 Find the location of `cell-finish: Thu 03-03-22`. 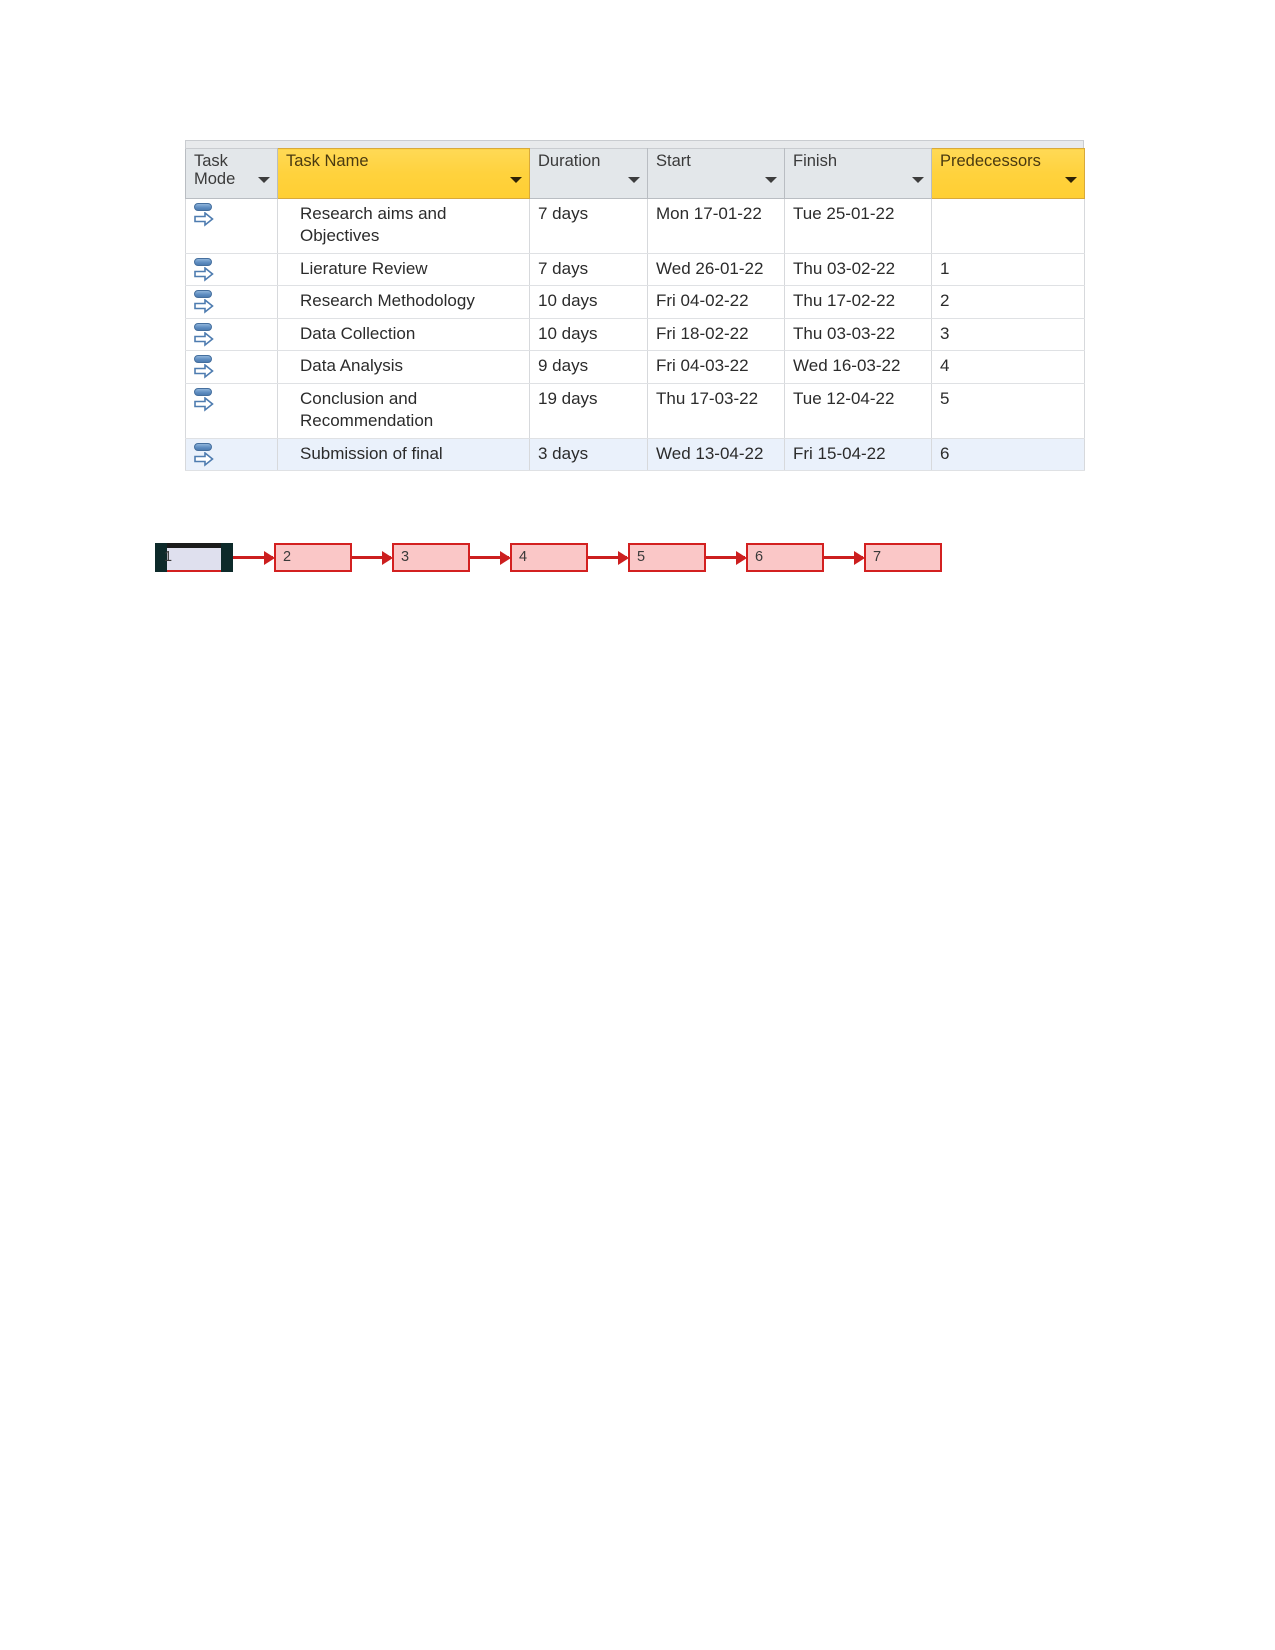

cell-finish: Thu 03-03-22 is located at coordinates (858, 334).